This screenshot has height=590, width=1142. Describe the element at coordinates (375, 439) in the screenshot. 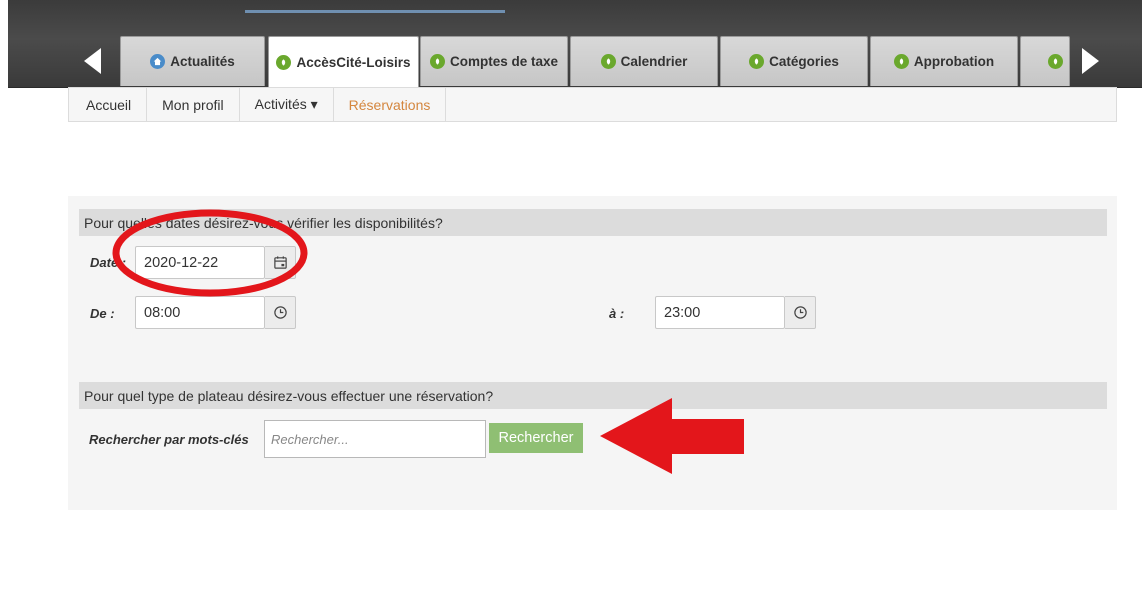

I see `keyword-search-input` at that location.